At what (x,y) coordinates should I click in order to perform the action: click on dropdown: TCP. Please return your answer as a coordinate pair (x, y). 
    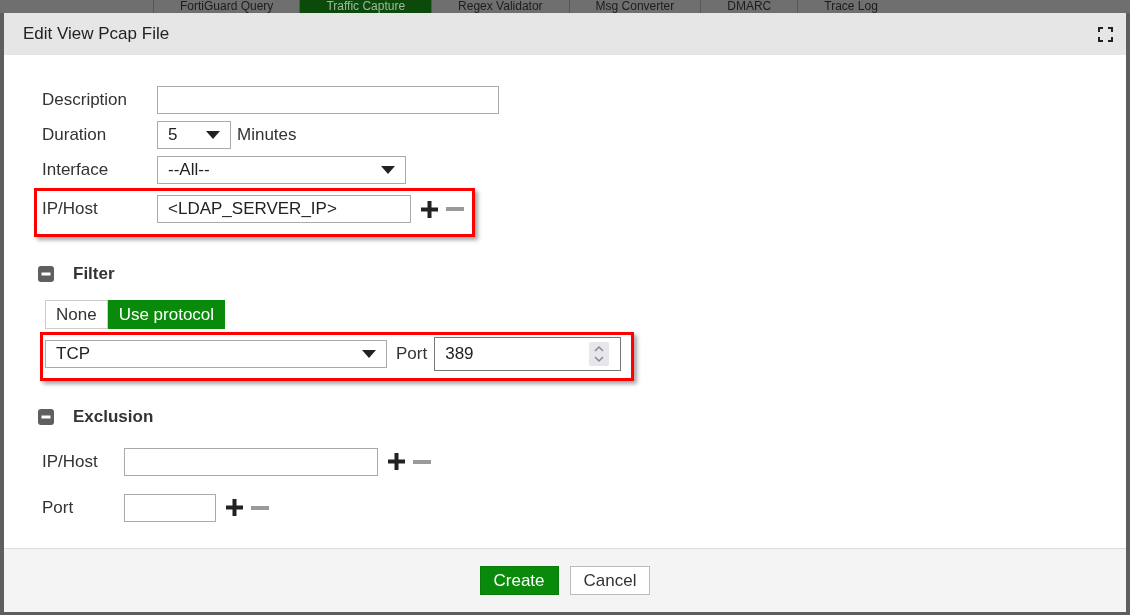
    Looking at the image, I should click on (216, 354).